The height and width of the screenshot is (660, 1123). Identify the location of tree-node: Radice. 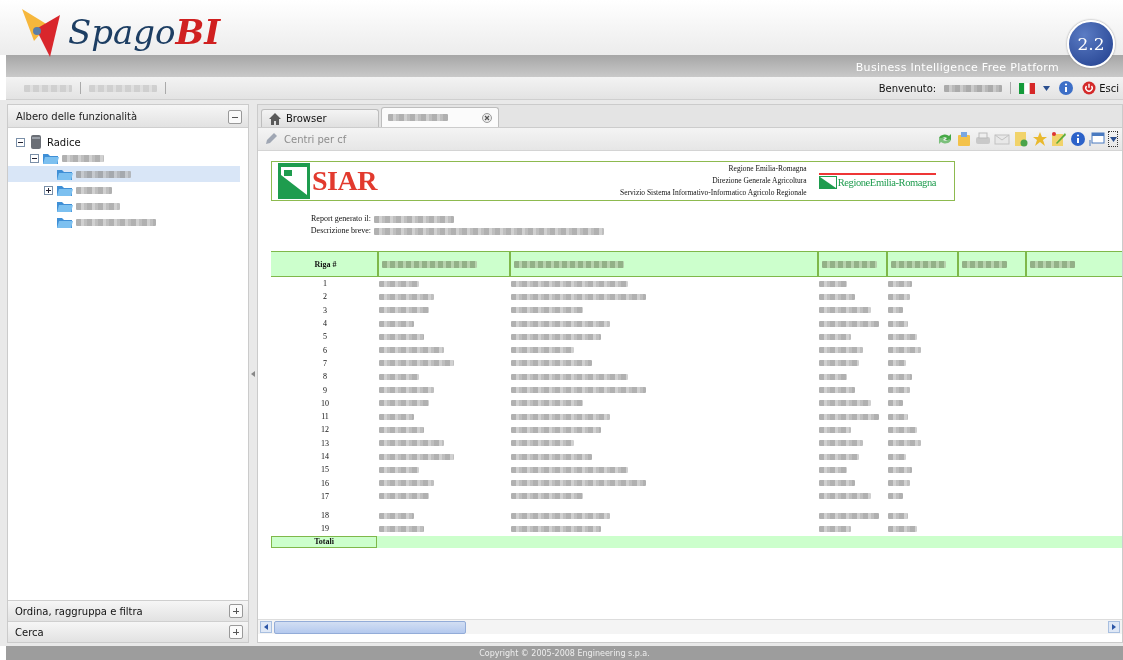
(124, 142).